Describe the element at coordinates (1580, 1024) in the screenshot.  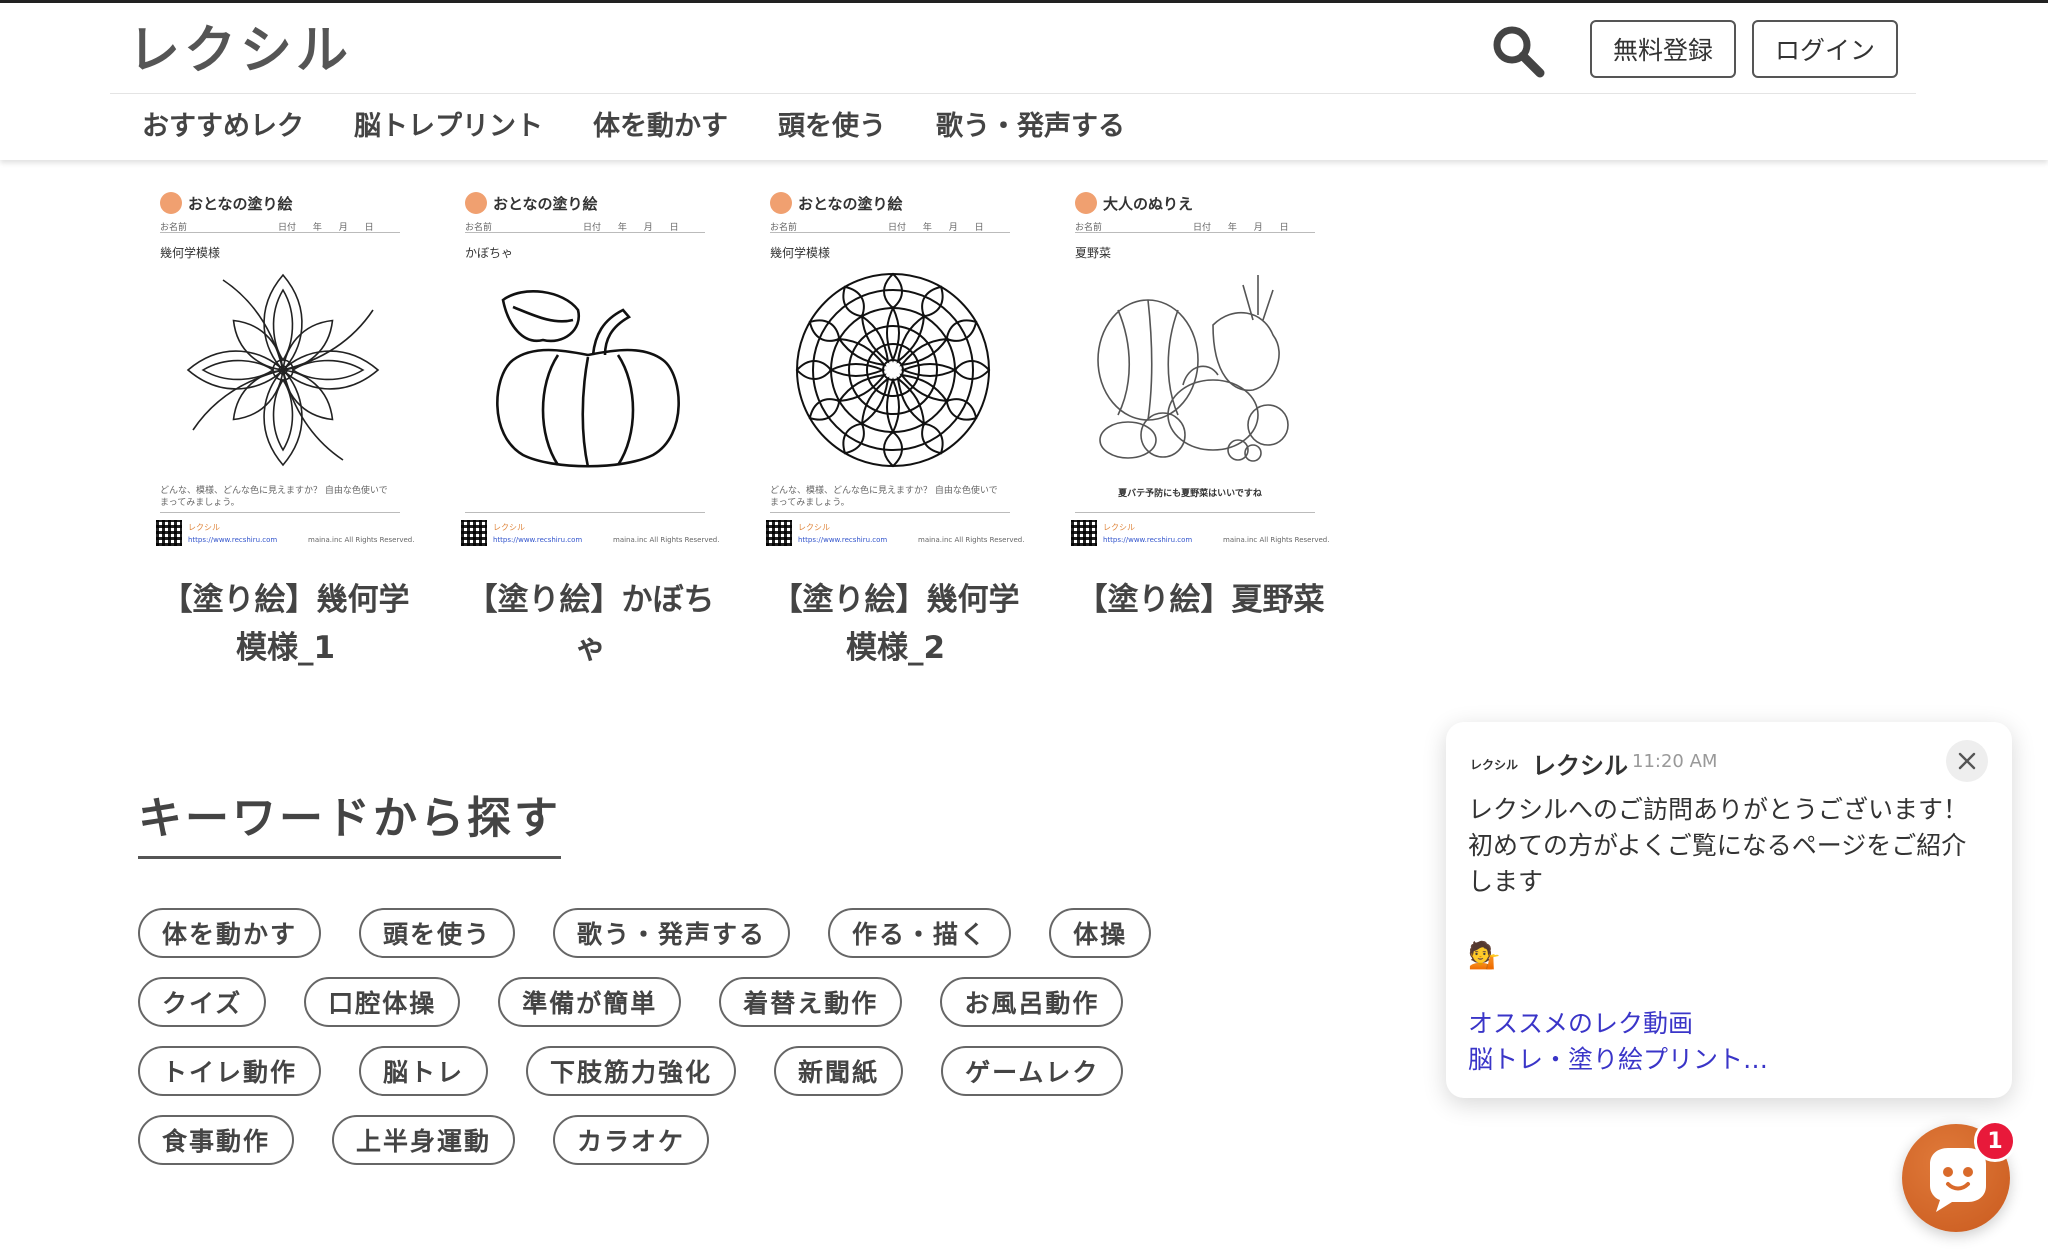
I see `chat-link-recommended-videos: オススメのレク動画` at that location.